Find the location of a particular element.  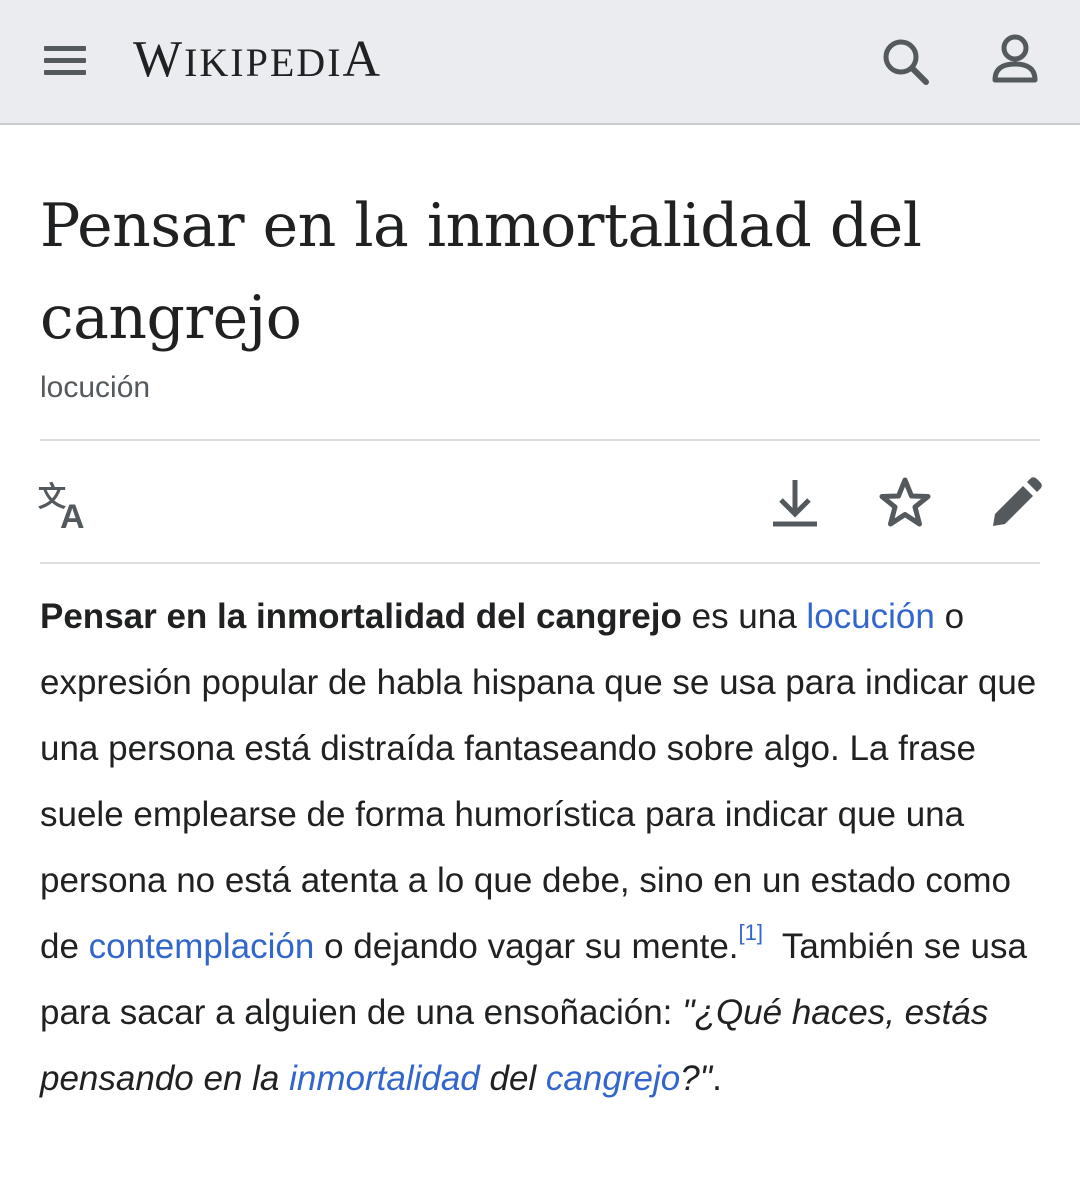

quote-text: ?" is located at coordinates (696, 1078).